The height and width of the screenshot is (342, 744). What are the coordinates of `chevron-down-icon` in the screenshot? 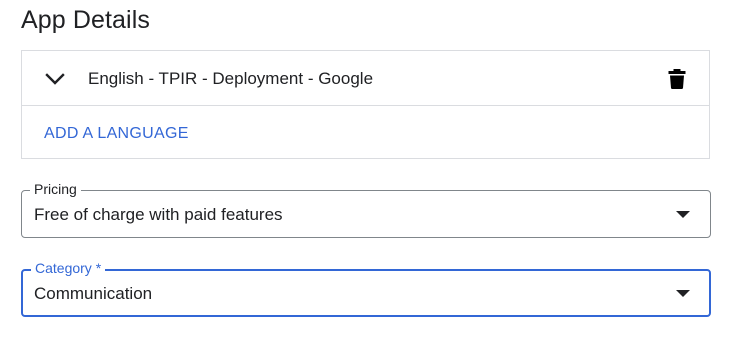 It's located at (55, 79).